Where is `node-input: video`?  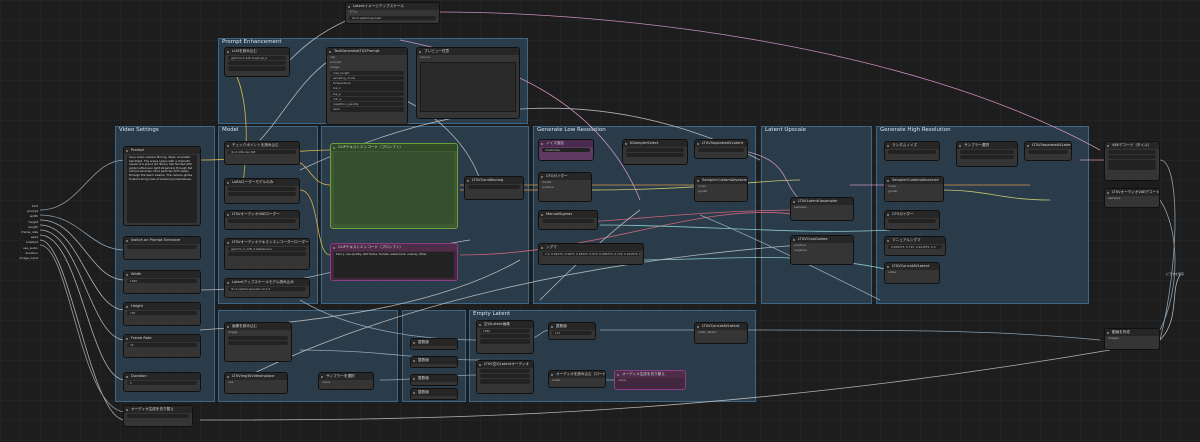 node-input: video is located at coordinates (912, 272).